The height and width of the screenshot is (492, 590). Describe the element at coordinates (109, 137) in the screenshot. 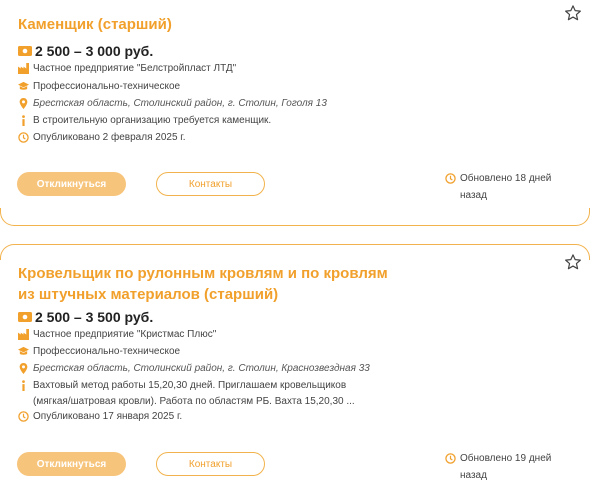

I see `published-date: Опубликовано 2 февраля 2025 г.` at that location.